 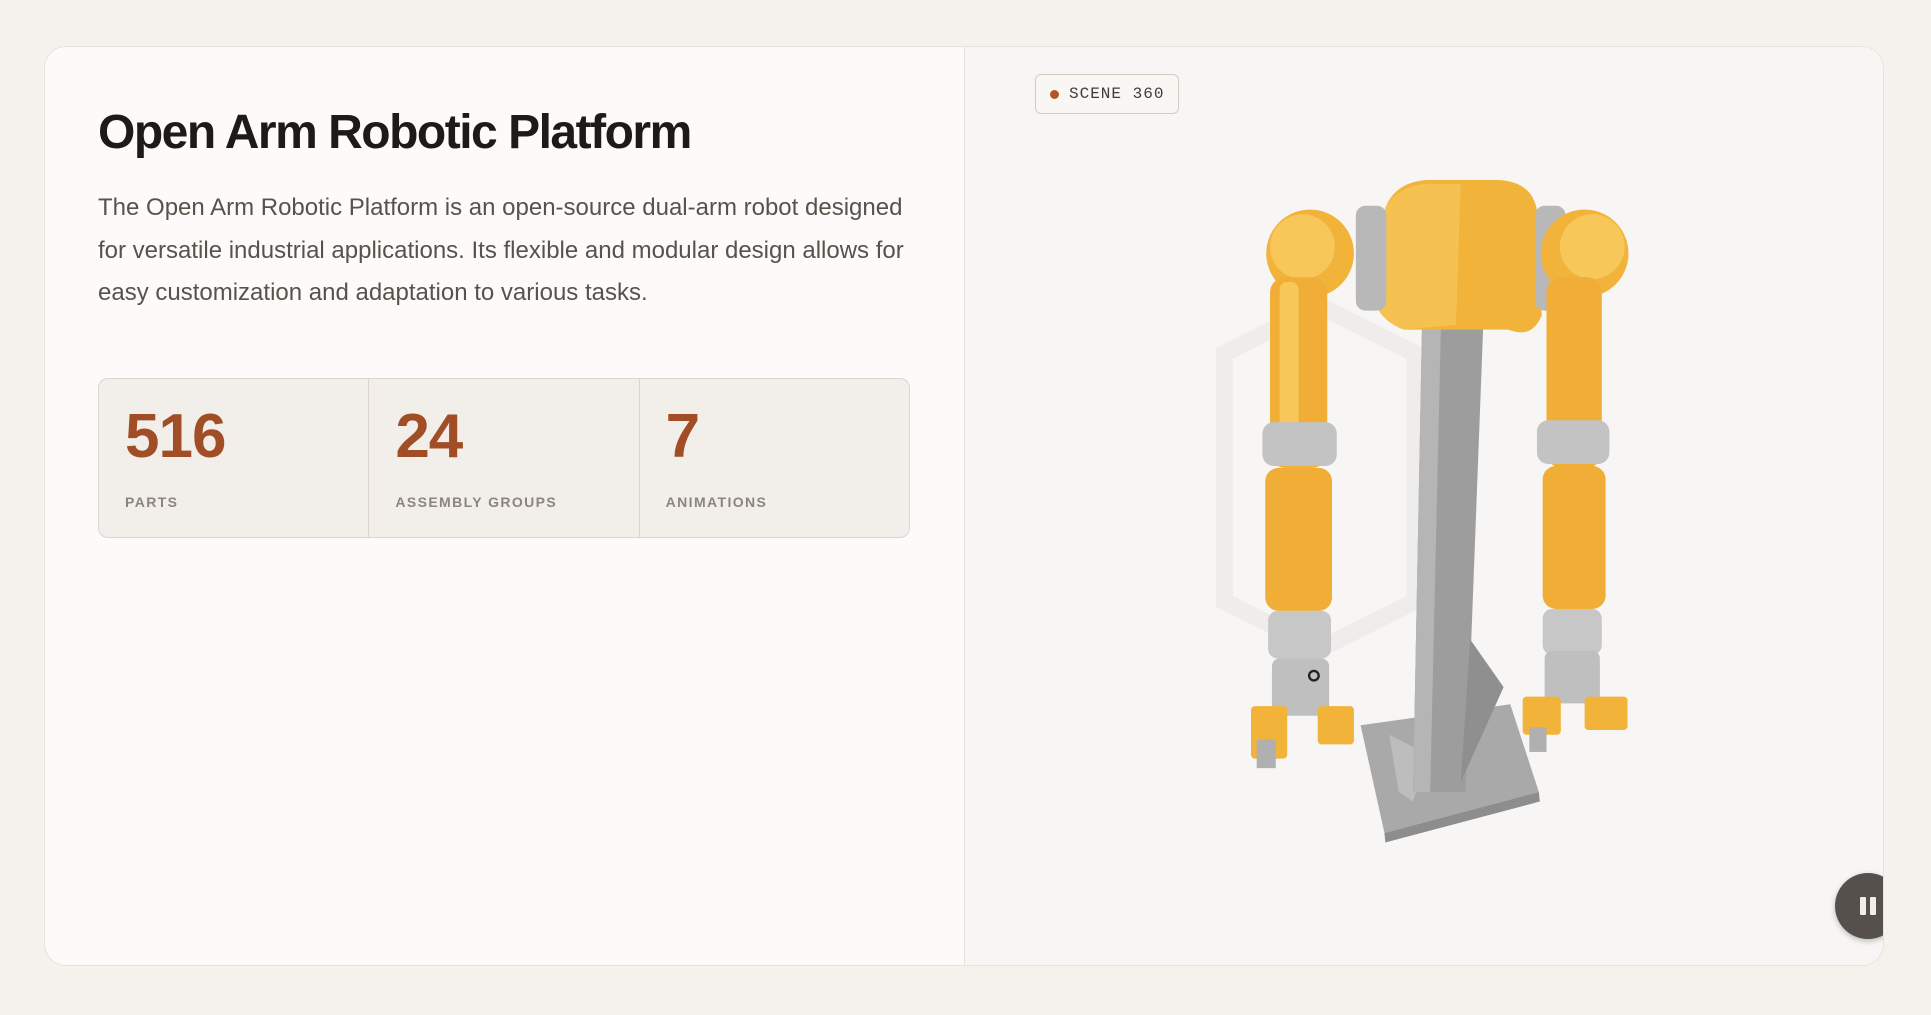 What do you see at coordinates (234, 458) in the screenshot?
I see `stat-parts: 516 PARTS` at bounding box center [234, 458].